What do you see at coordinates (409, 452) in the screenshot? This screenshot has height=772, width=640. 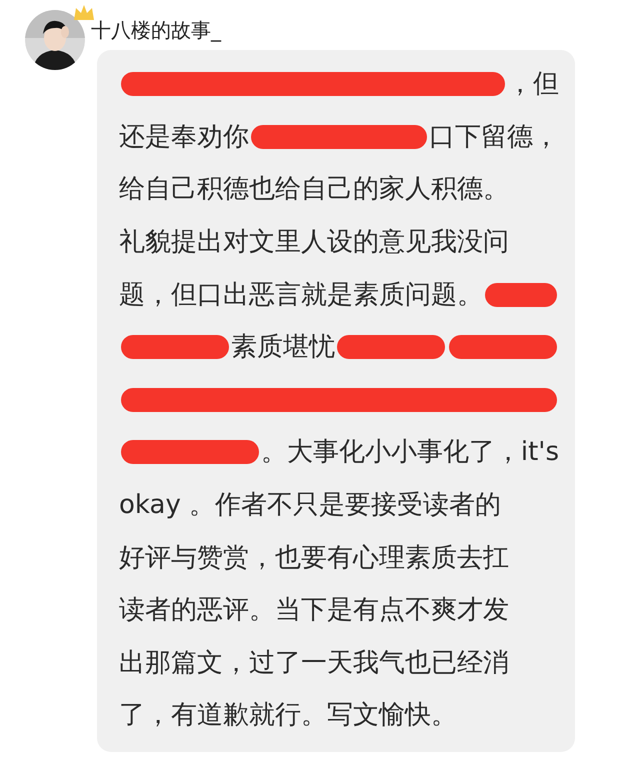 I see `message-text: 。大事化小小事化了，it's` at bounding box center [409, 452].